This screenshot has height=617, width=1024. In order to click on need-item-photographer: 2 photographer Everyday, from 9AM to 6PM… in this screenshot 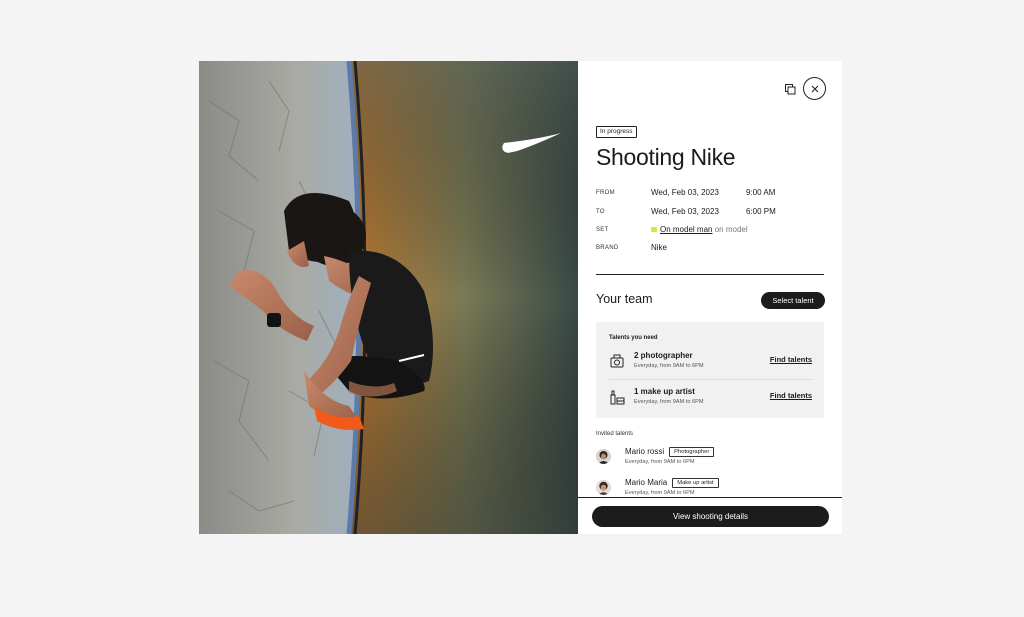, I will do `click(710, 365)`.